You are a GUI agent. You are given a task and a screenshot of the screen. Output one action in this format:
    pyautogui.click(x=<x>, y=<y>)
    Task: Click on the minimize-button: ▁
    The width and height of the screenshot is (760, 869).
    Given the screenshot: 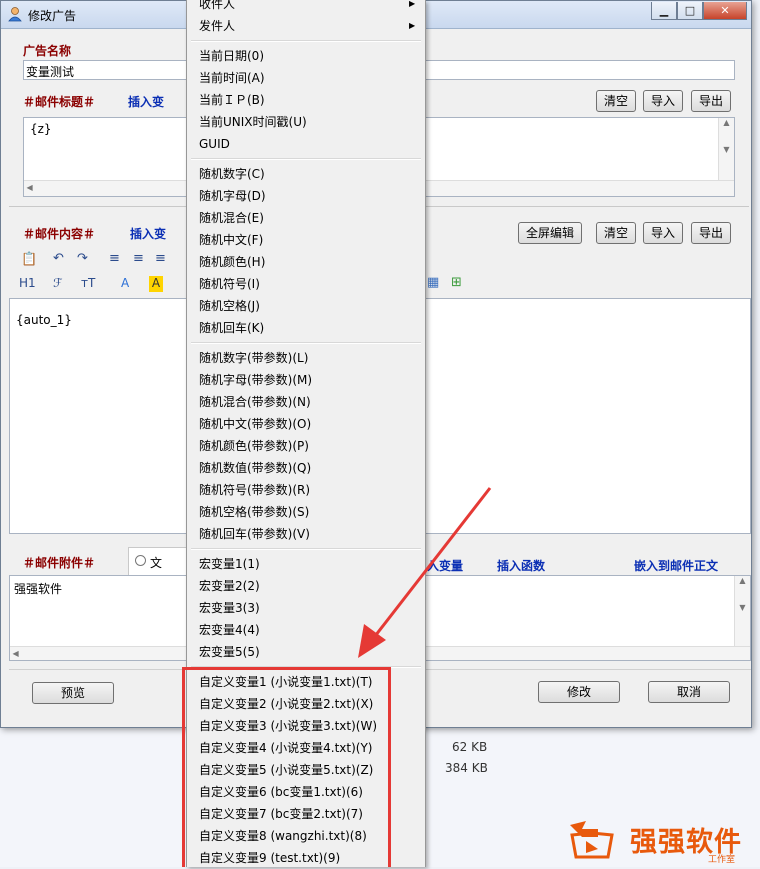 What is the action you would take?
    pyautogui.click(x=664, y=11)
    